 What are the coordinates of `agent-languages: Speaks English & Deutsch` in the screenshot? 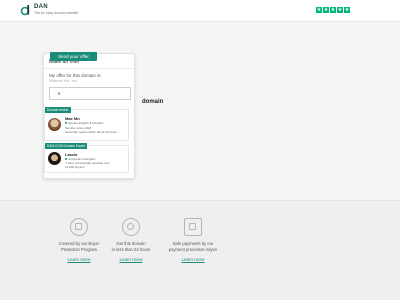 It's located at (84, 123).